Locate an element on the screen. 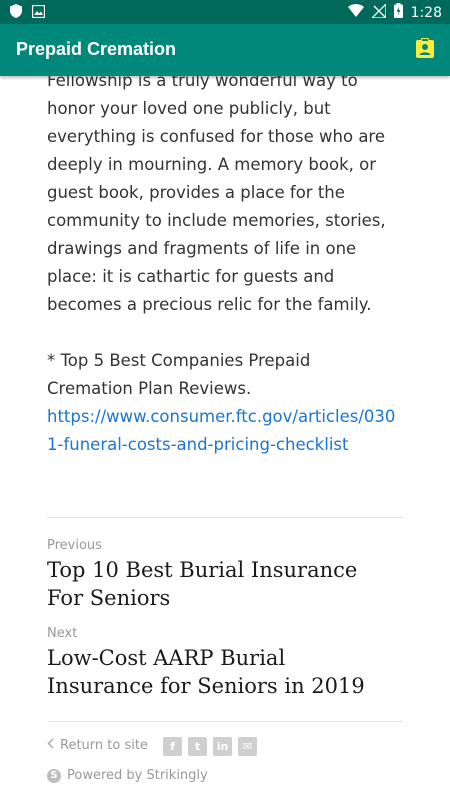 The height and width of the screenshot is (800, 450). wifi-icon is located at coordinates (355, 12).